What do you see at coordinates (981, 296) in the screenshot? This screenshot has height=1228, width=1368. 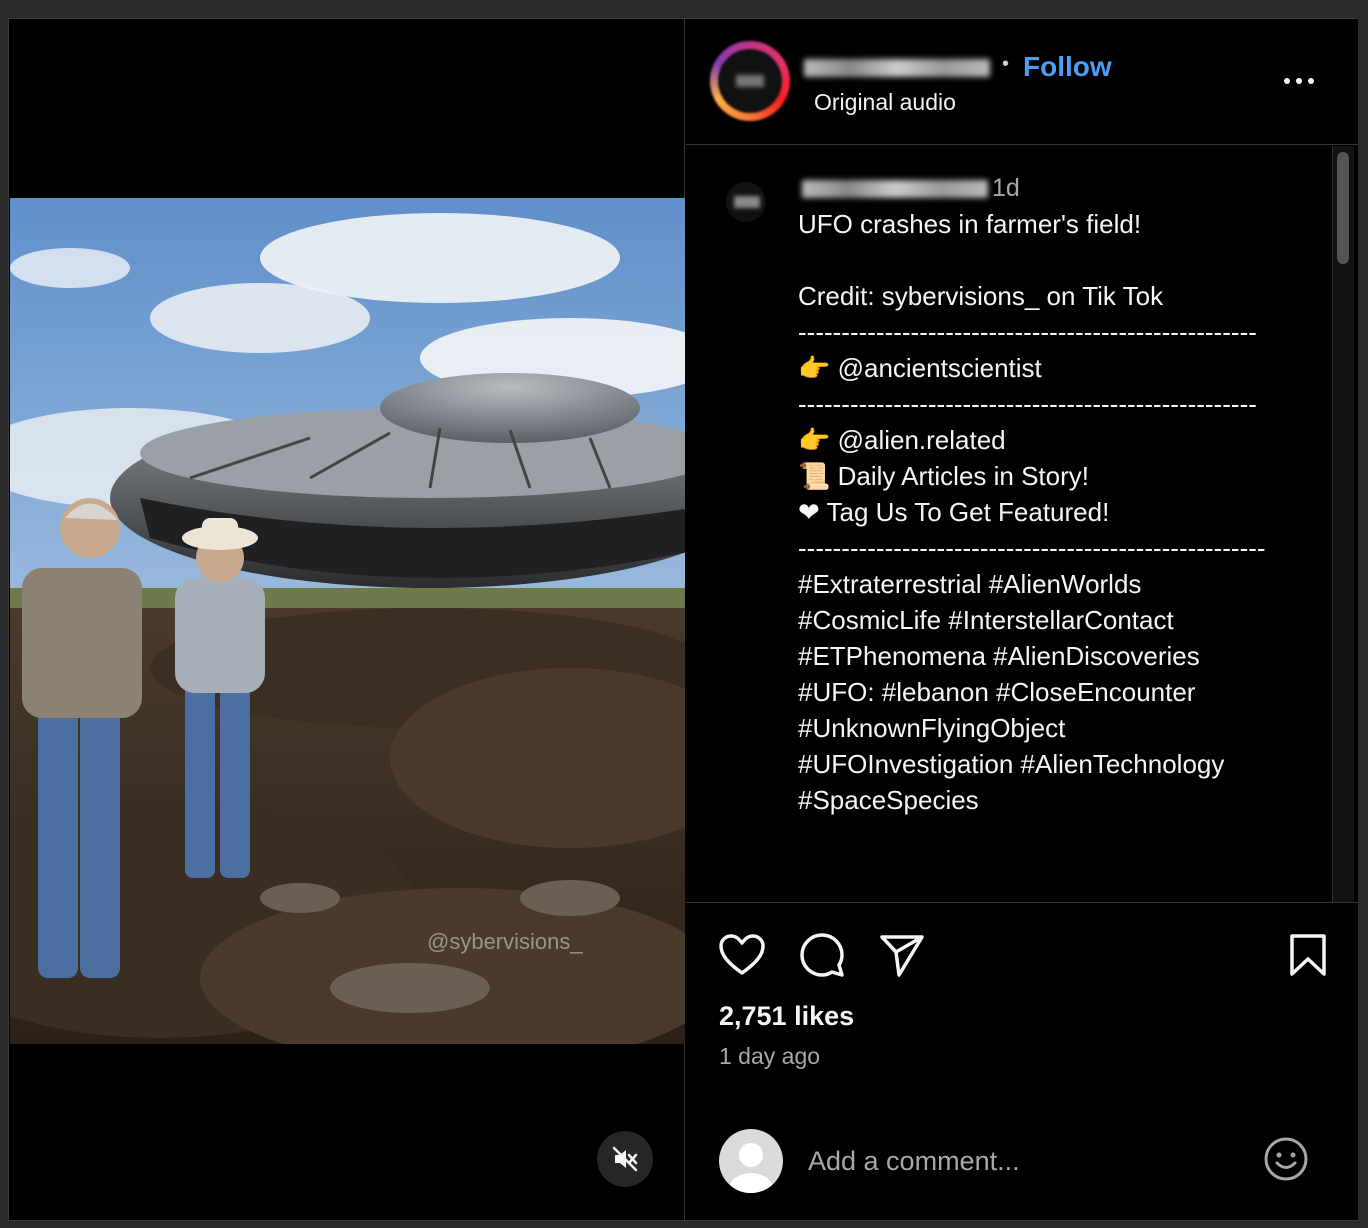 I see `caption-line: Credit: sybervisions_ on Tik Tok` at bounding box center [981, 296].